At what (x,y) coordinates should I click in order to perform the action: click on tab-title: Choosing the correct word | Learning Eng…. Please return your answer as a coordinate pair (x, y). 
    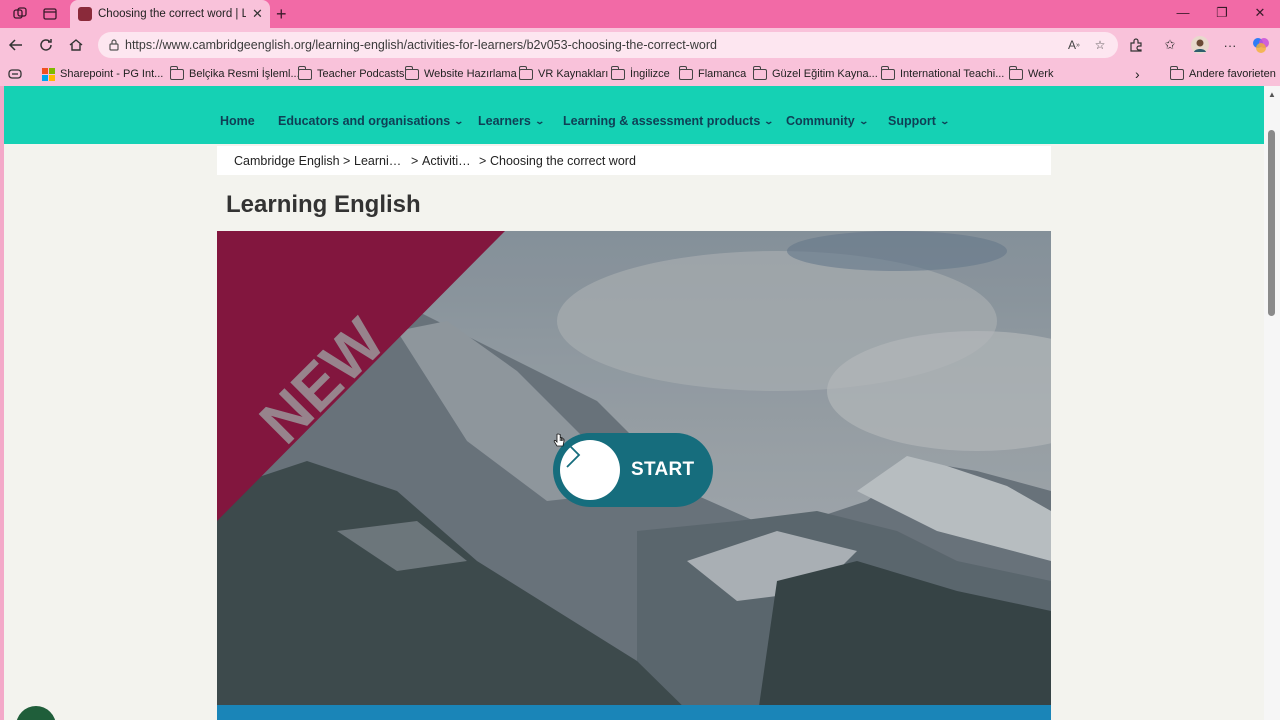
    Looking at the image, I should click on (172, 14).